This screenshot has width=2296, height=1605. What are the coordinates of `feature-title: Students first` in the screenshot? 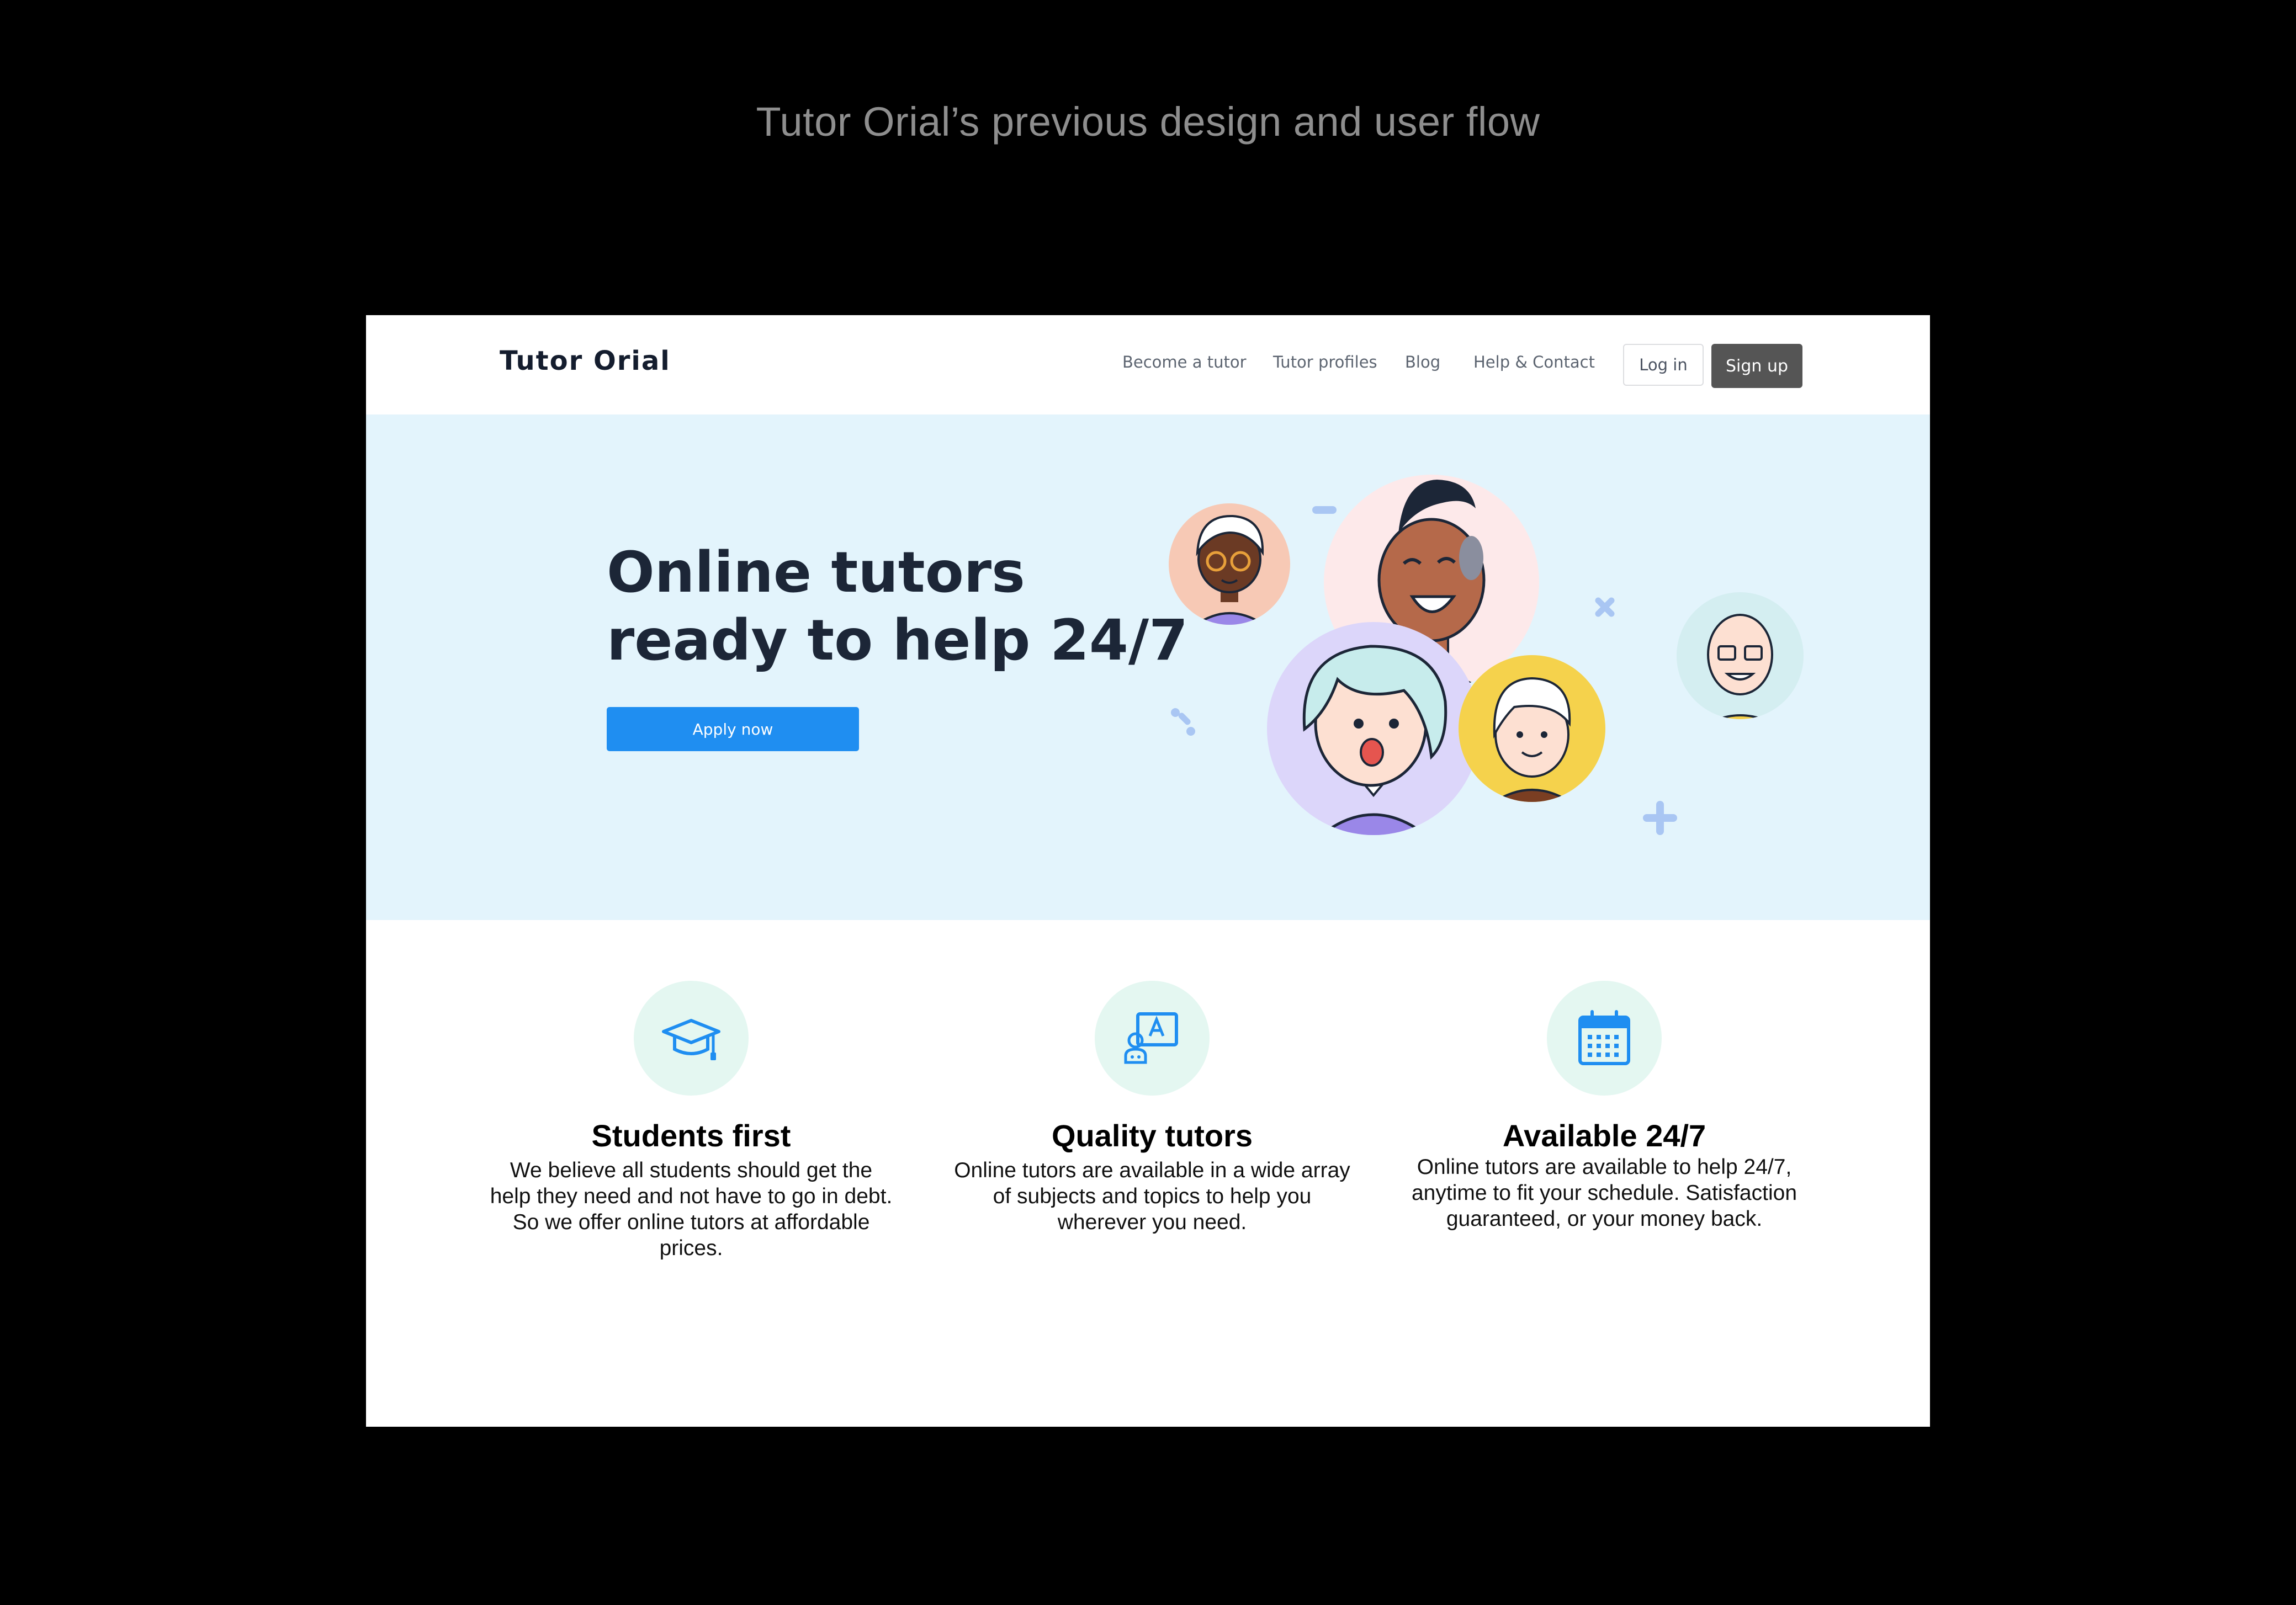 It's located at (691, 1135).